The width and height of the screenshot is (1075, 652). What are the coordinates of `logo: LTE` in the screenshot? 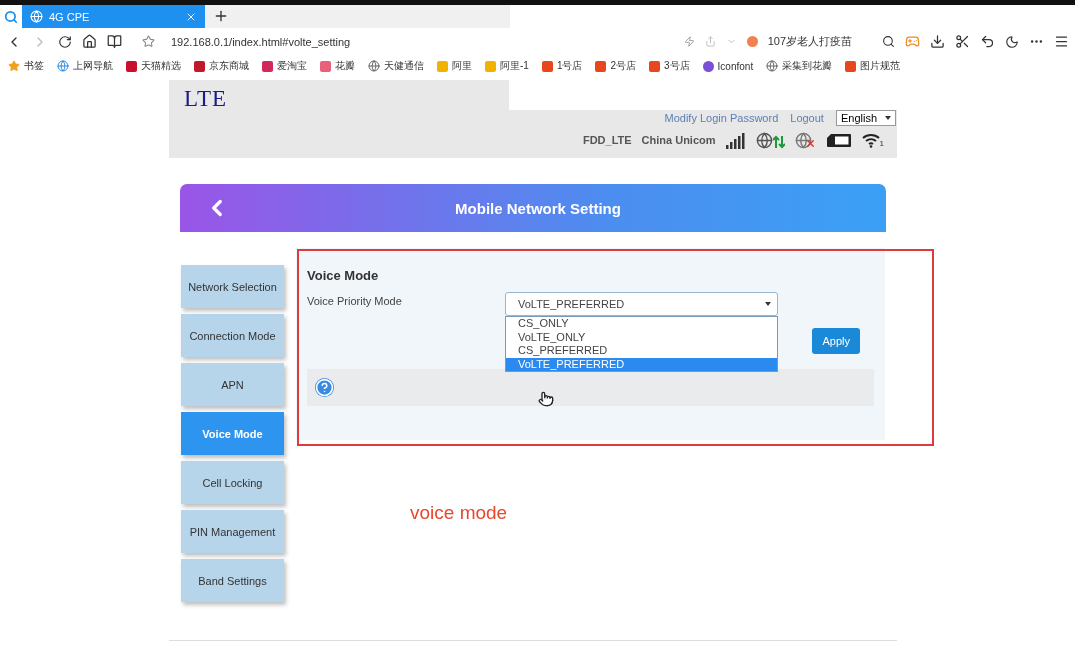 It's located at (206, 98).